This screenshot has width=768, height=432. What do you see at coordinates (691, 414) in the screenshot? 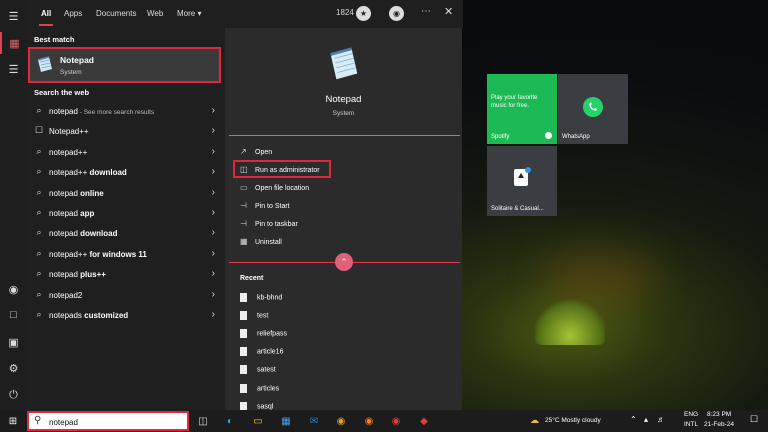
I see `input-language: ENG` at bounding box center [691, 414].